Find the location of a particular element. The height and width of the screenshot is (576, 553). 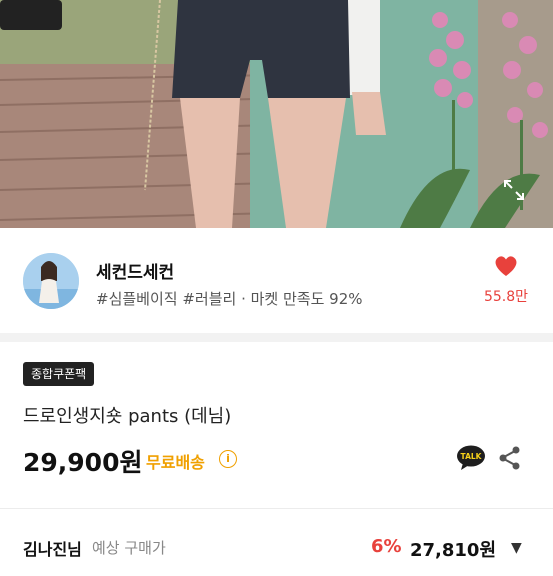

seller-tags: #심플베이직 #러블리 · 마켓 만족도 92% is located at coordinates (229, 299).